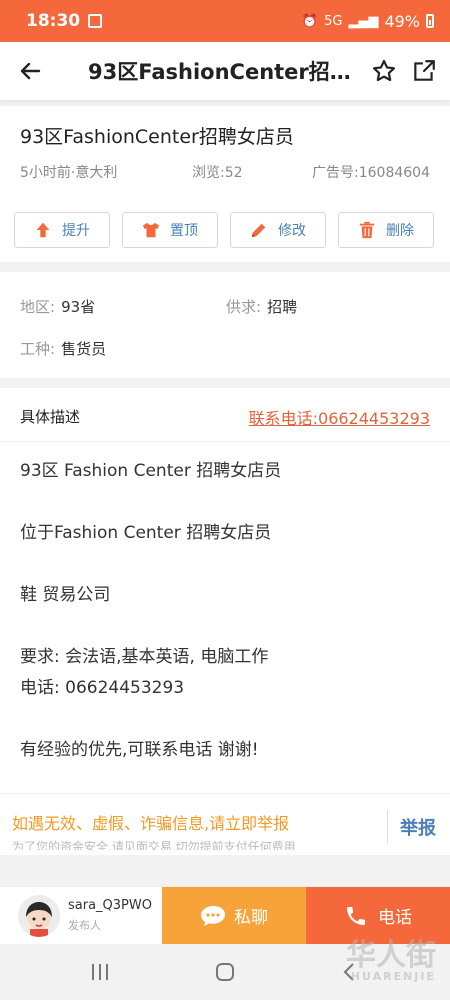  I want to click on recent-apps-button, so click(100, 972).